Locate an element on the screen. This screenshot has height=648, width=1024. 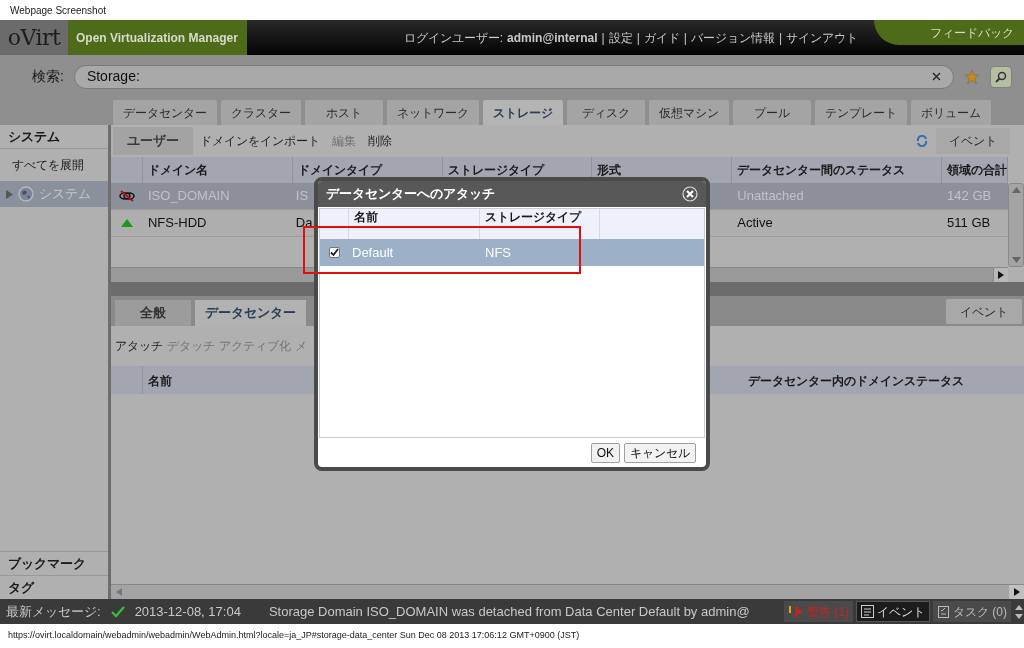
dialog-title: データセンターへのアタッチ is located at coordinates (411, 194).